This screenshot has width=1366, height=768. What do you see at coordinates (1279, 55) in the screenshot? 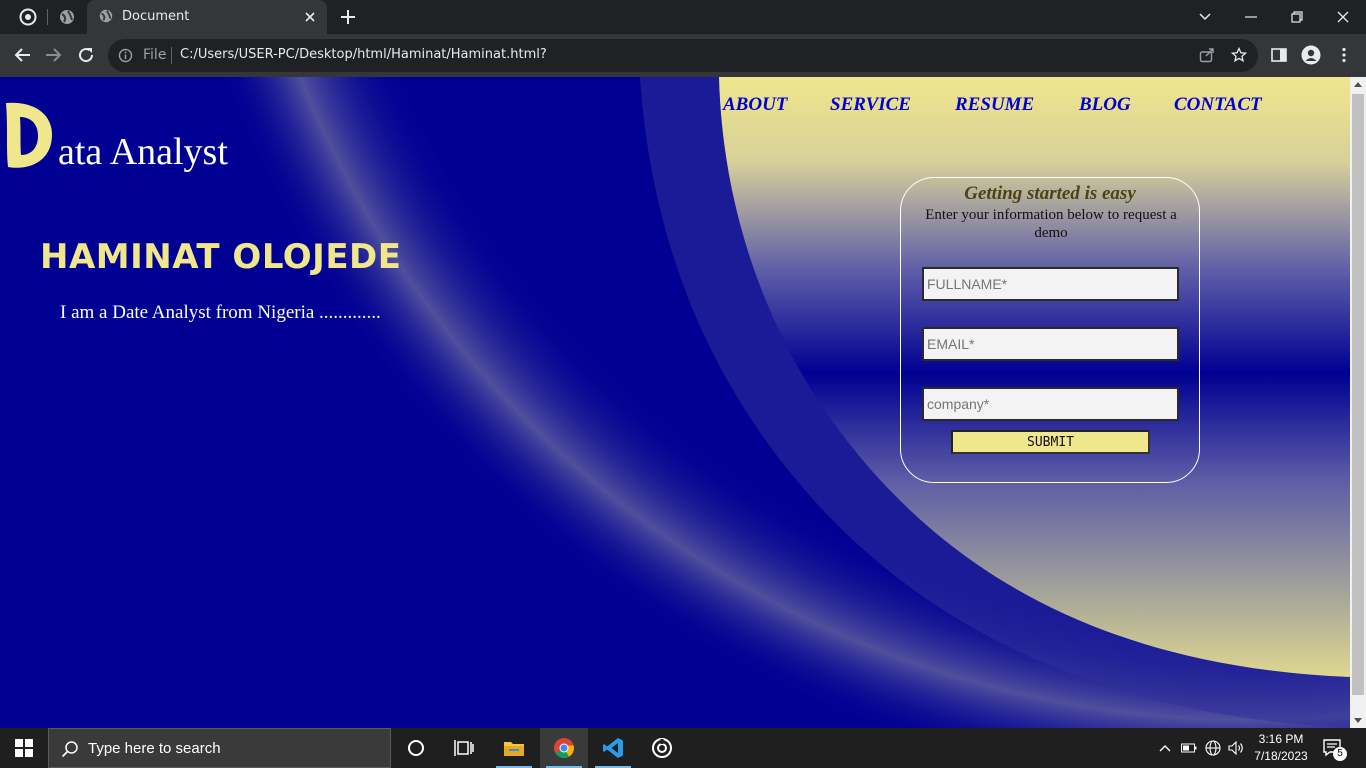
I see `side-panel-icon` at bounding box center [1279, 55].